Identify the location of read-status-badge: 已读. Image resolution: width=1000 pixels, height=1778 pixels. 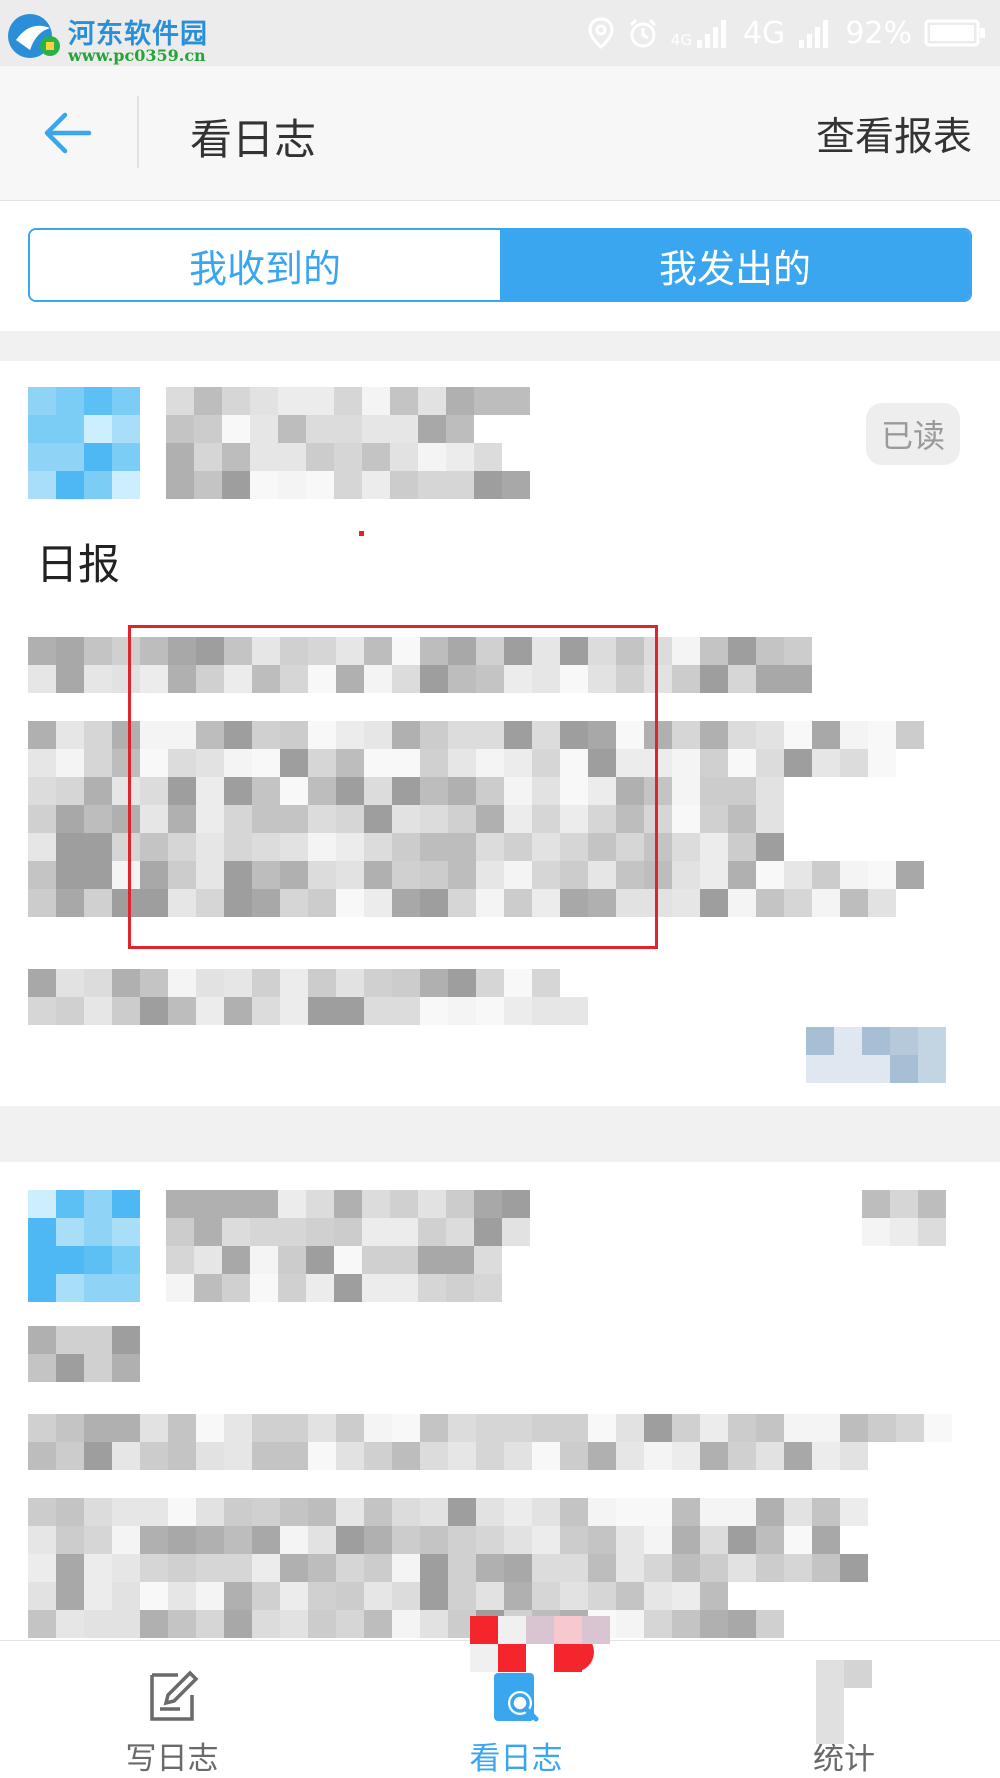
(913, 434).